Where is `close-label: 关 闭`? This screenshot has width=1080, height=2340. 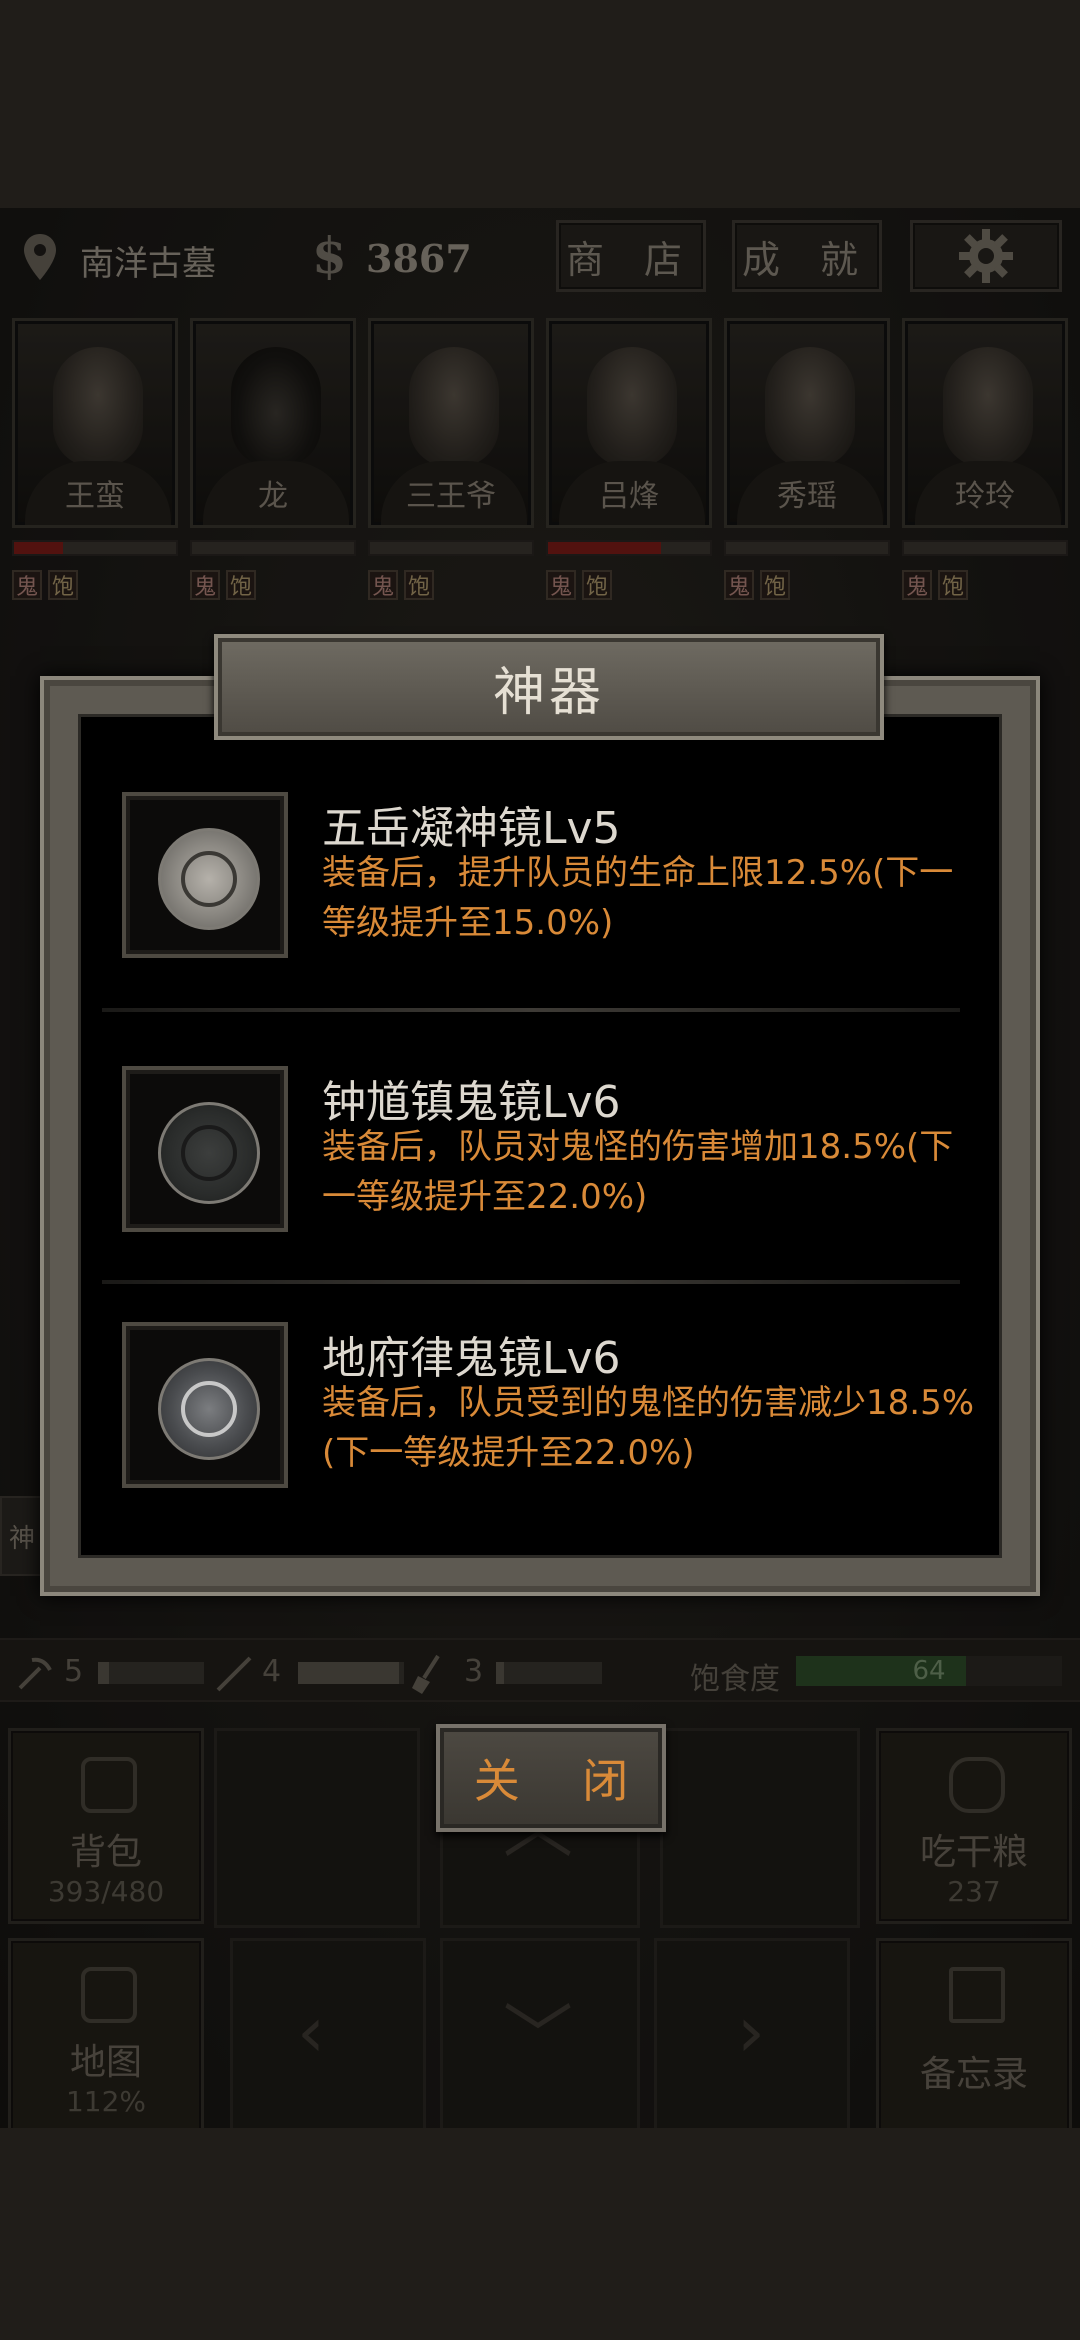
close-label: 关 闭 is located at coordinates (563, 1781).